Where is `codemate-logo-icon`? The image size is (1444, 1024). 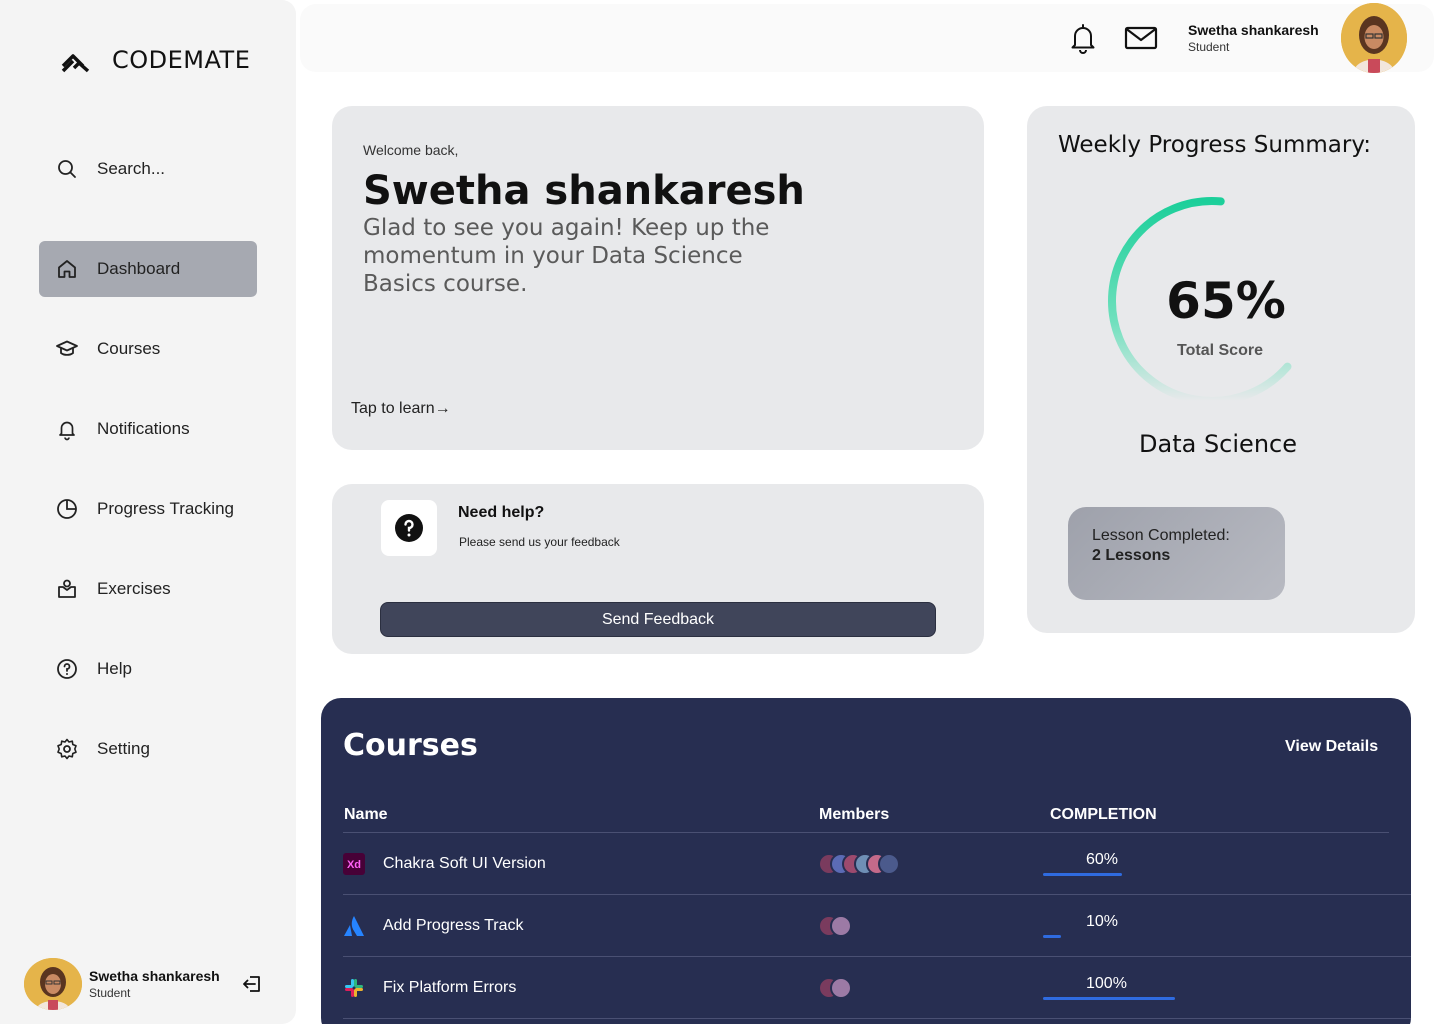
codemate-logo-icon is located at coordinates (75, 63).